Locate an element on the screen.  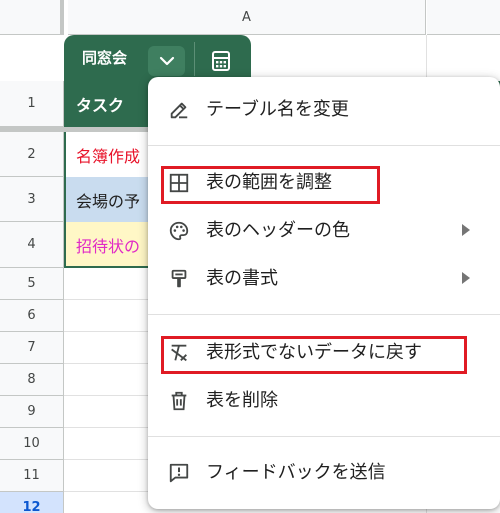
menu-item-label: 表を削除 is located at coordinates (242, 400).